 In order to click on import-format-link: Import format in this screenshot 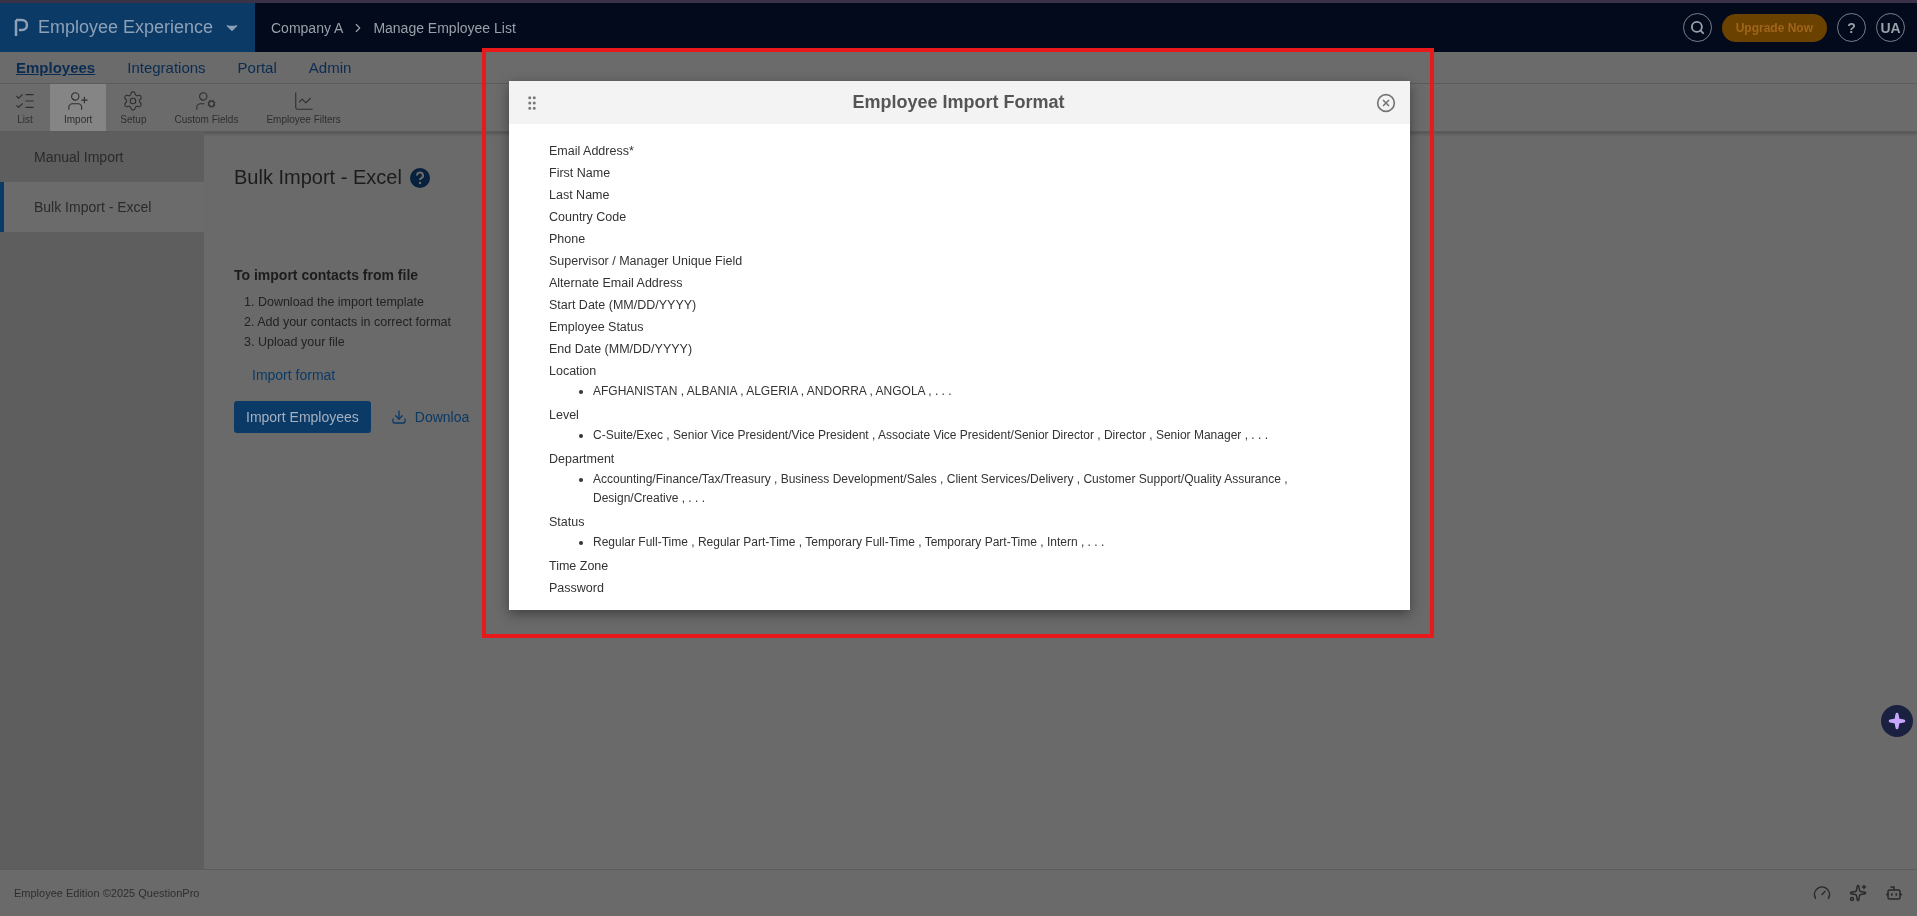, I will do `click(294, 375)`.